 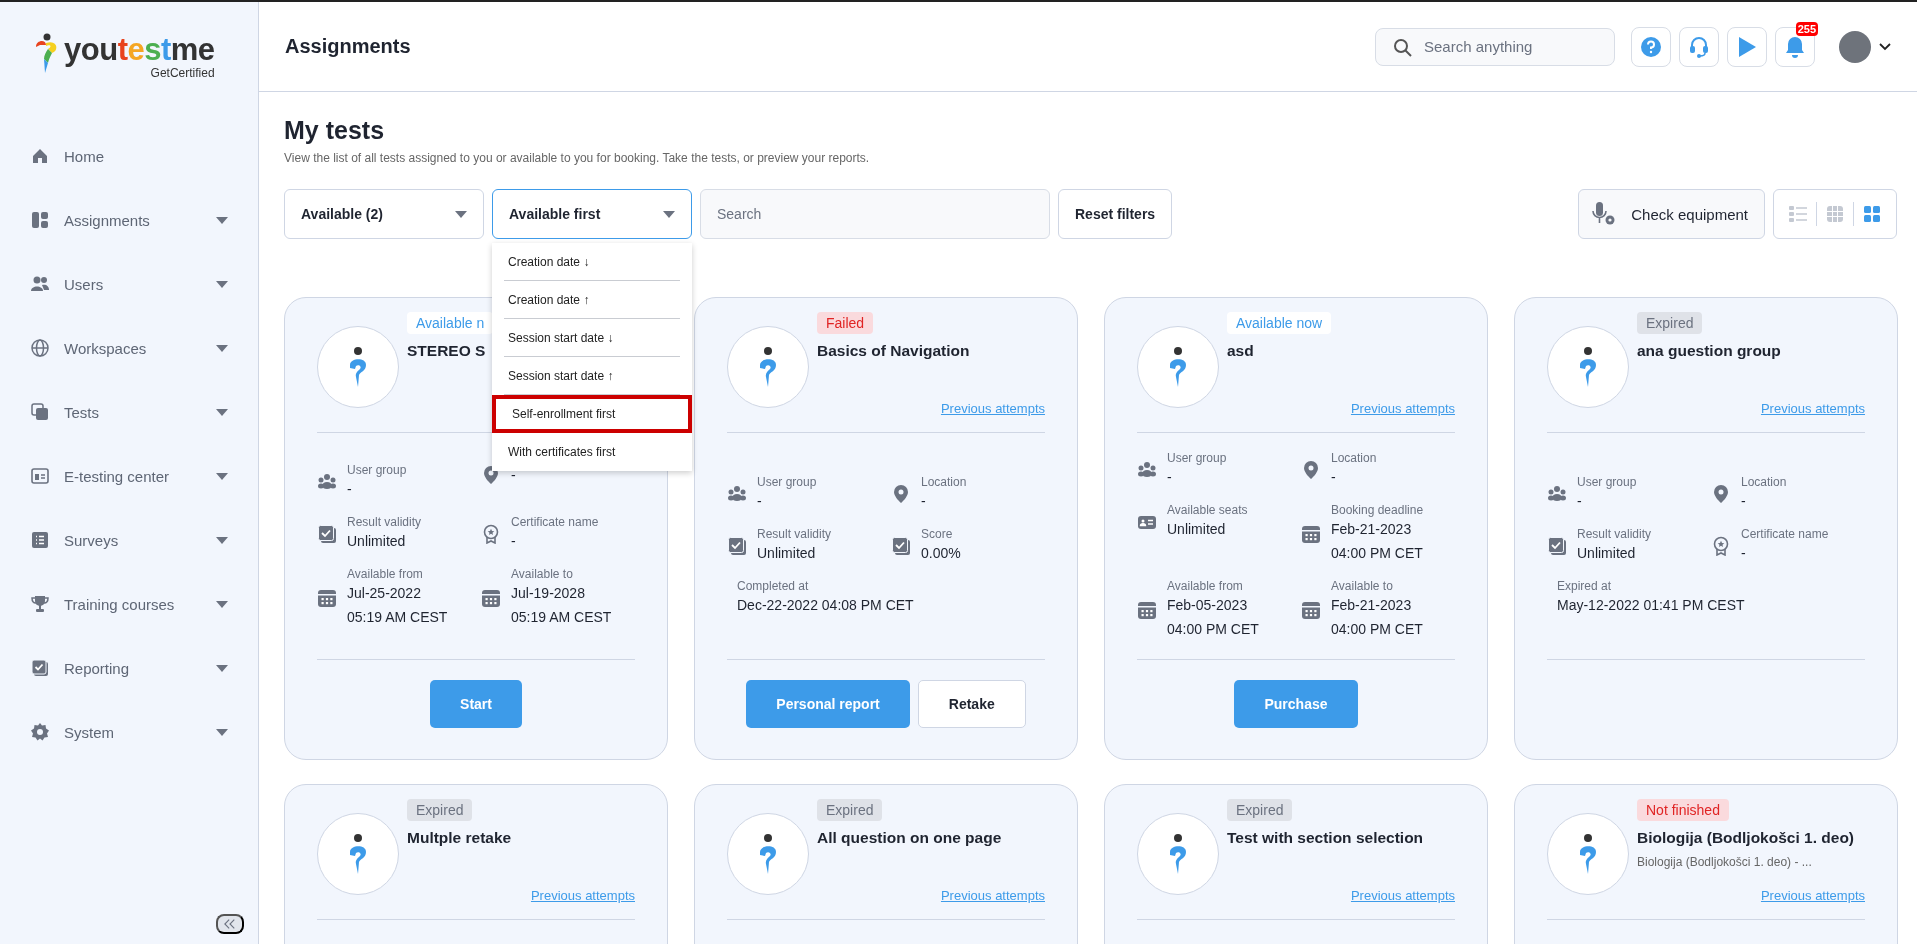 I want to click on header-title: Assignments, so click(x=348, y=46).